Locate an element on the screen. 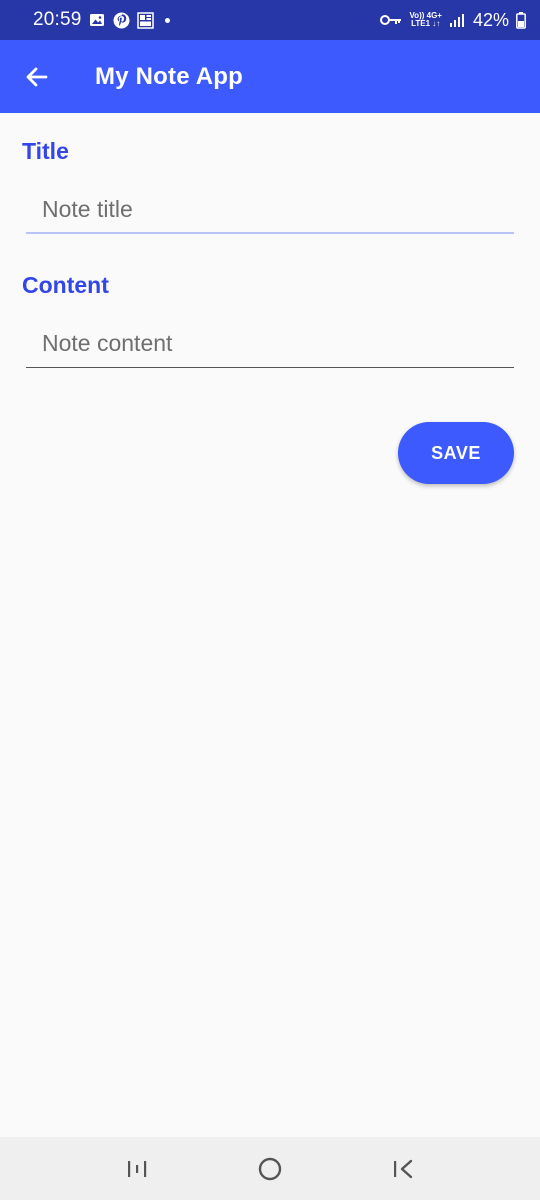 The width and height of the screenshot is (540, 1200). signal-icon is located at coordinates (457, 20).